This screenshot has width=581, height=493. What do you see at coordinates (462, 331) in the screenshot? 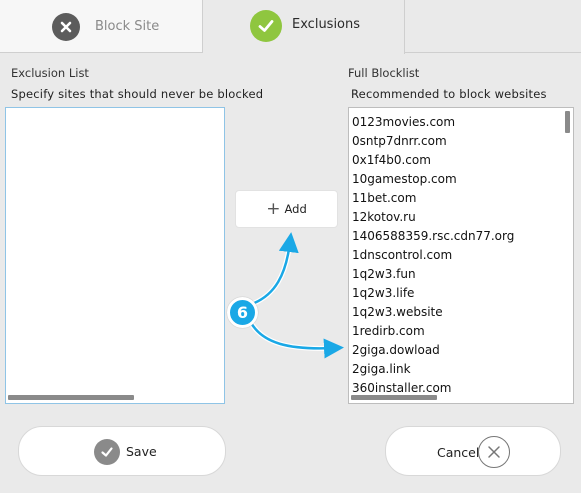
I see `blocklist-item: 1redirb.com` at bounding box center [462, 331].